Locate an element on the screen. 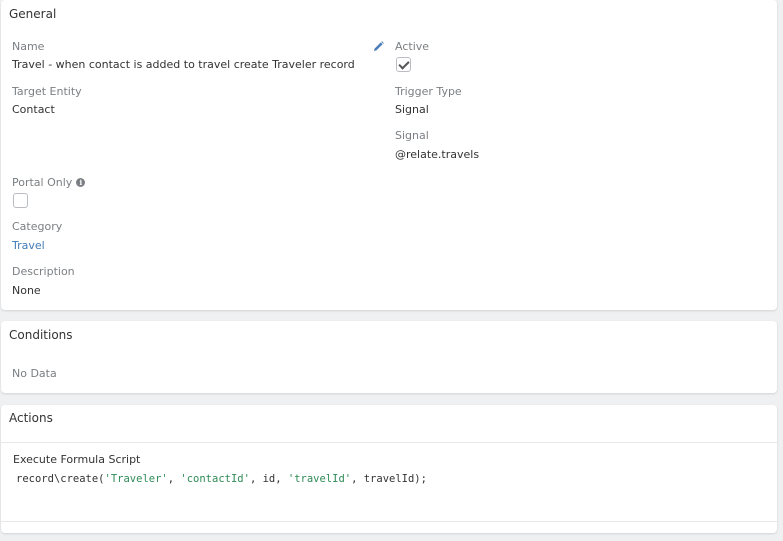  code-arg-travel-id: 'travelId' is located at coordinates (319, 479).